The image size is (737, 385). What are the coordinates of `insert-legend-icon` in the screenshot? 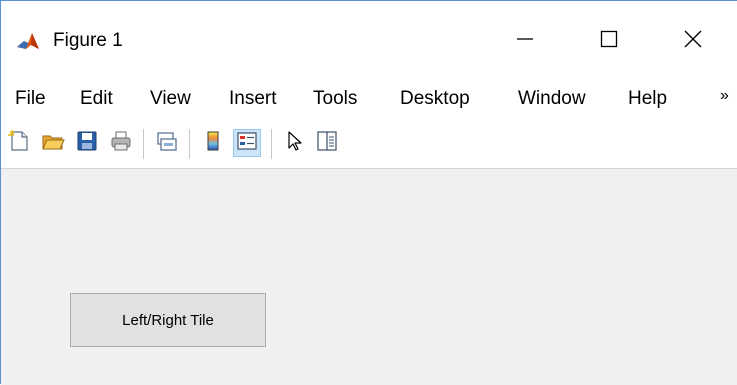 It's located at (247, 143).